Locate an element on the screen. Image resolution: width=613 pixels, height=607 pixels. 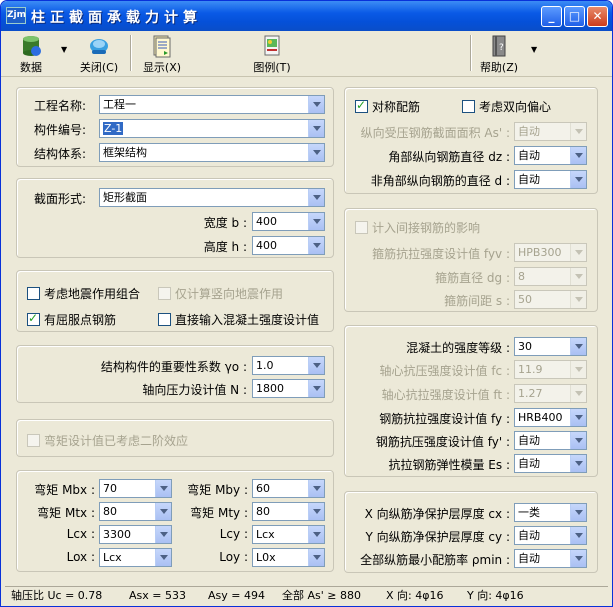
mbx-combo: 70 is located at coordinates (135, 488).